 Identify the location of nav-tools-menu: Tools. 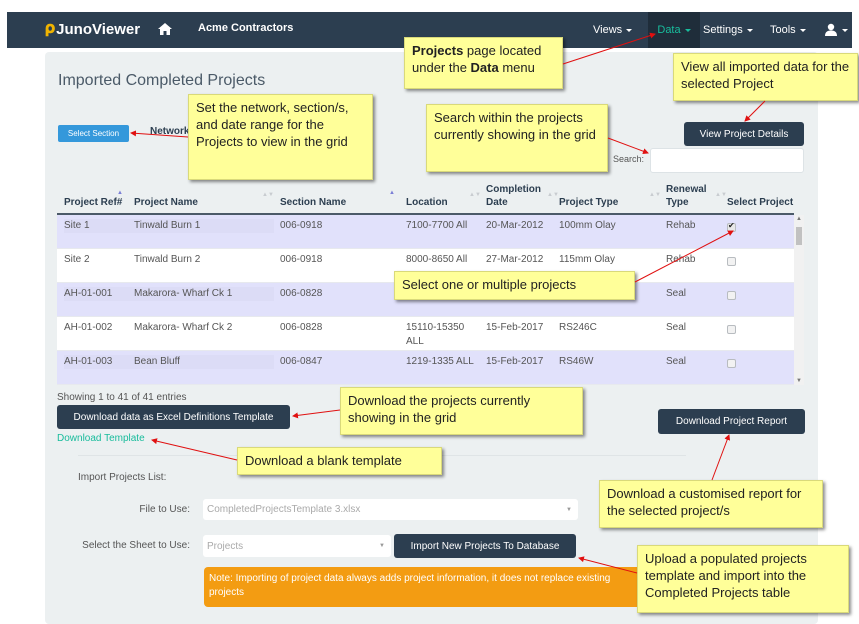
(788, 30).